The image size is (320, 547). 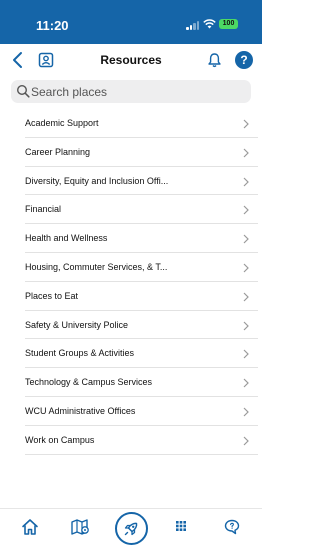 I want to click on list-item-label: Work on Campus, so click(x=60, y=439).